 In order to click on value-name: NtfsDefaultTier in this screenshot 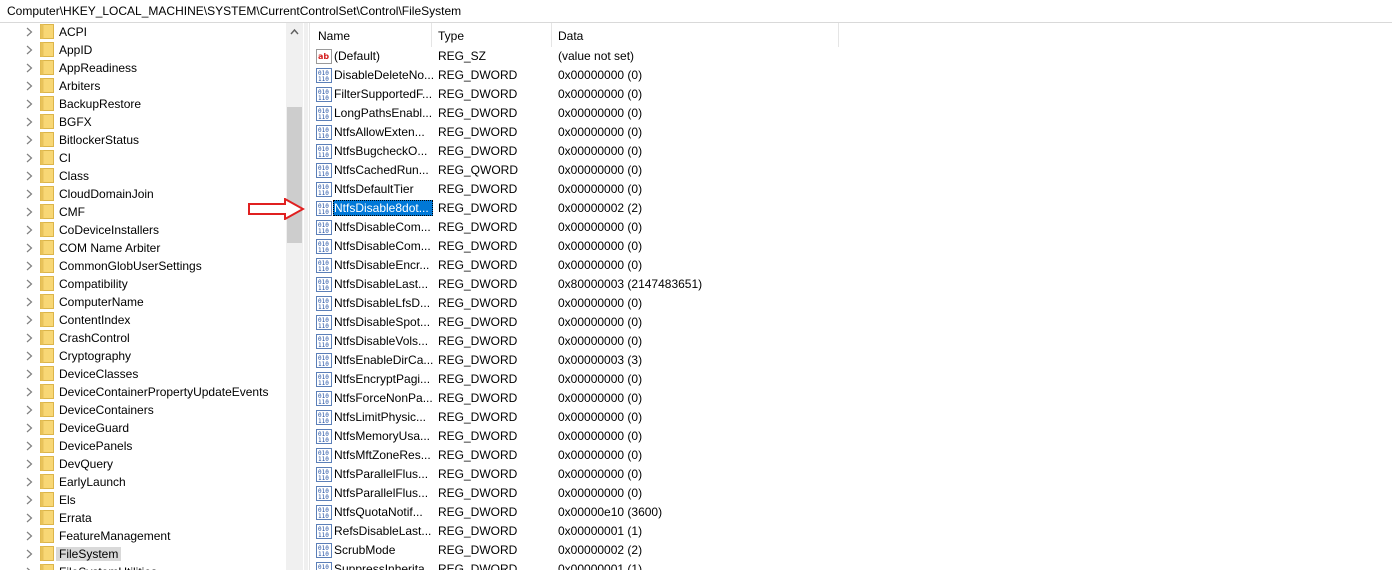, I will do `click(383, 189)`.